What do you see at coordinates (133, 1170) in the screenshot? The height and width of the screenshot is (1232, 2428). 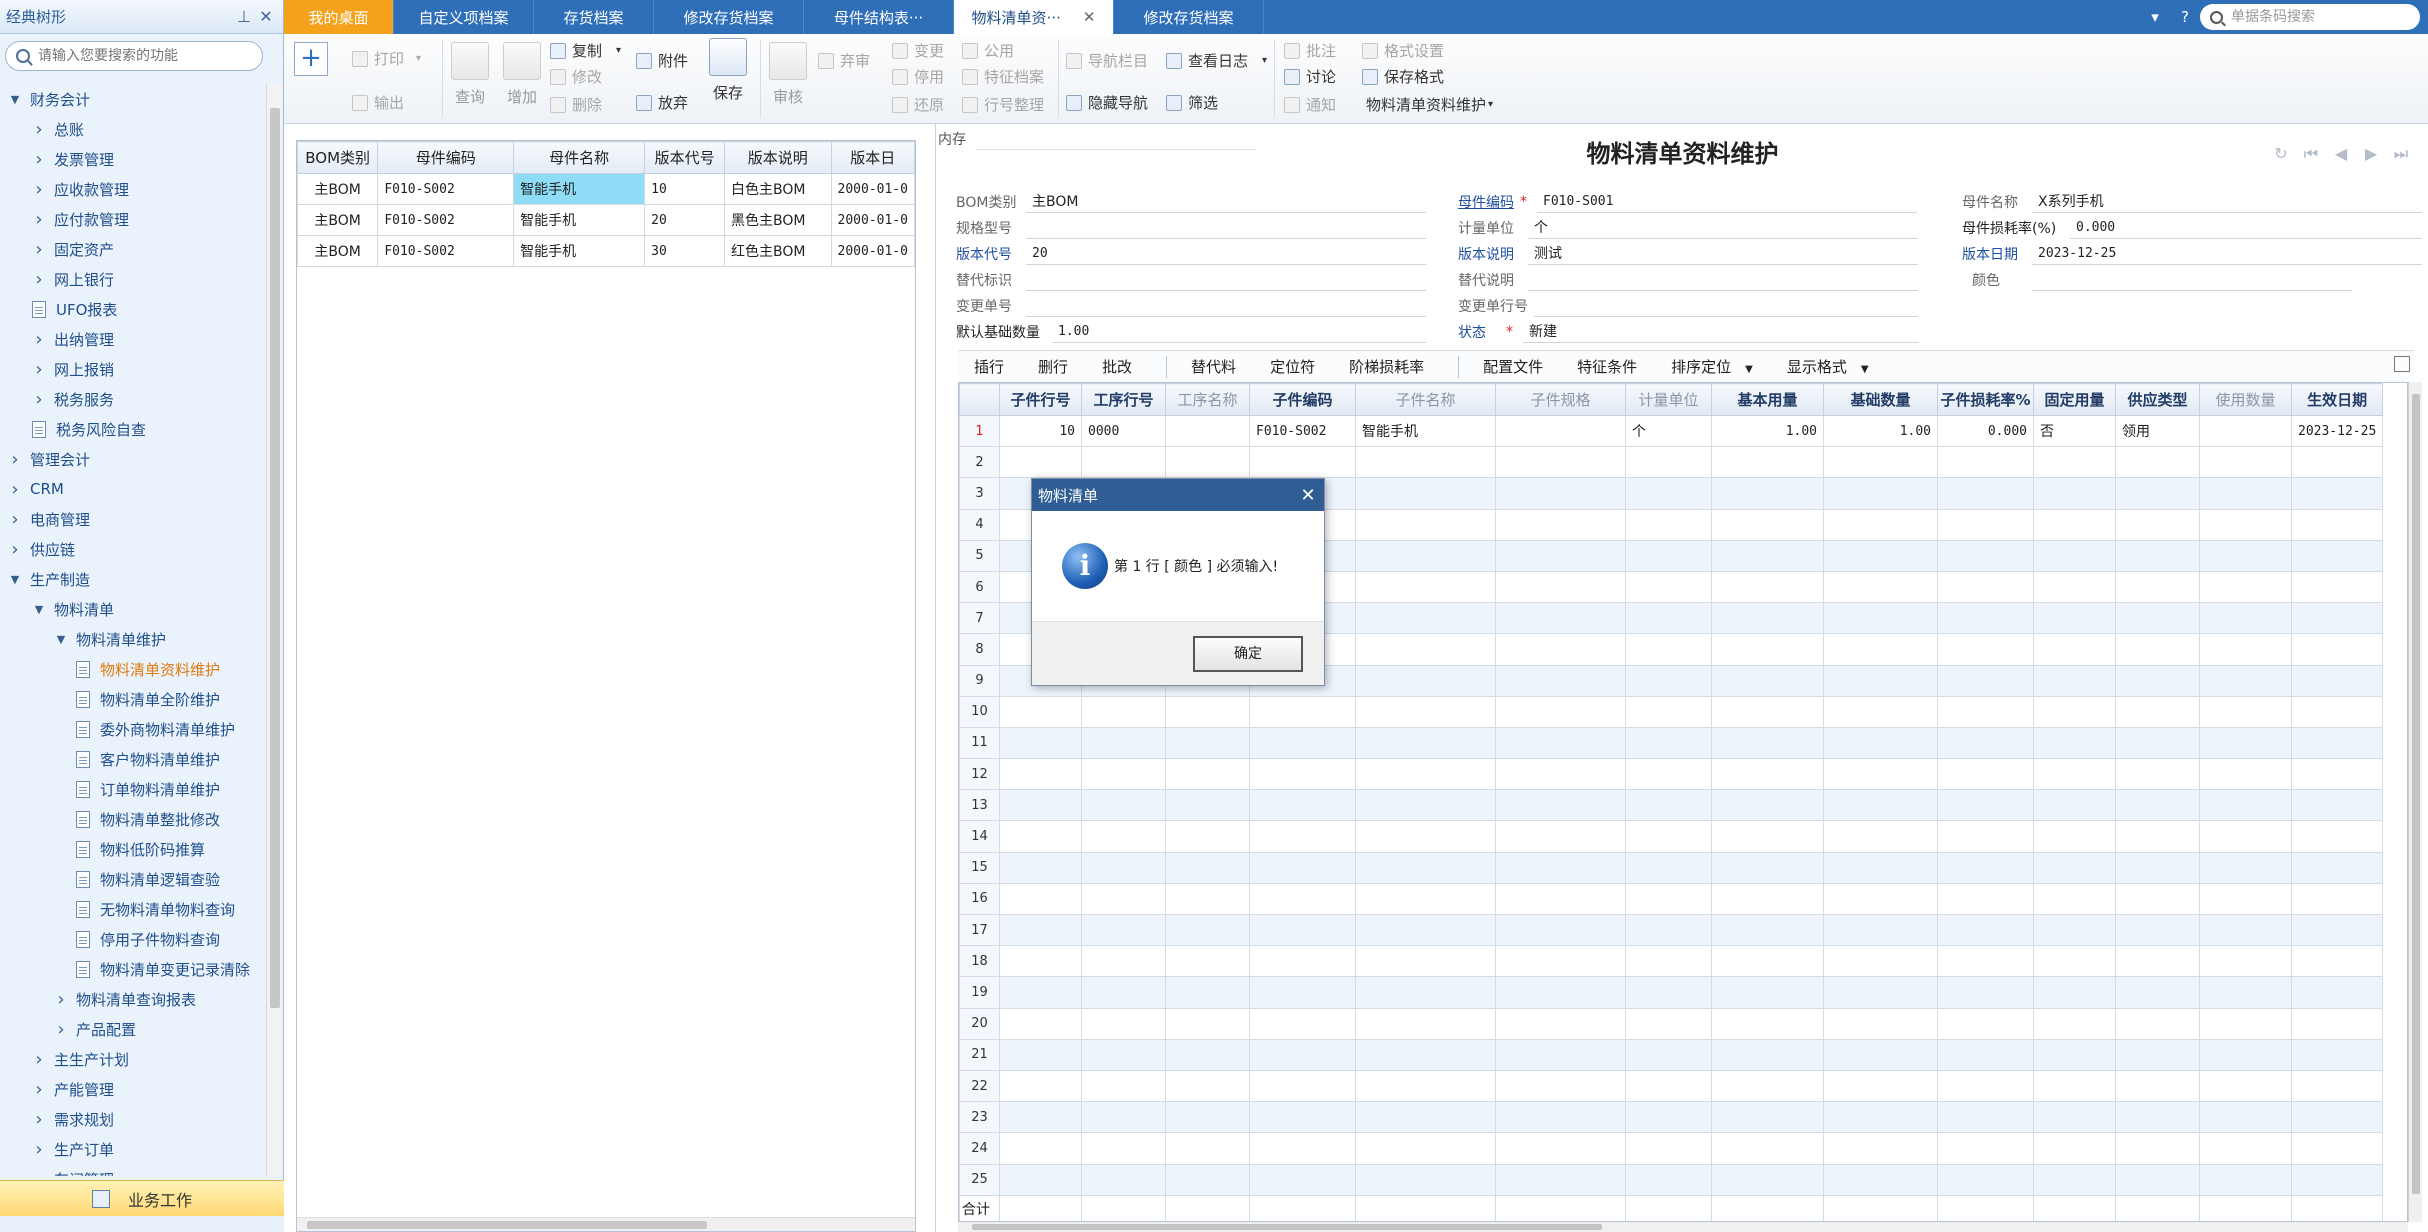 I see `sidebar-item: › 车间管理` at bounding box center [133, 1170].